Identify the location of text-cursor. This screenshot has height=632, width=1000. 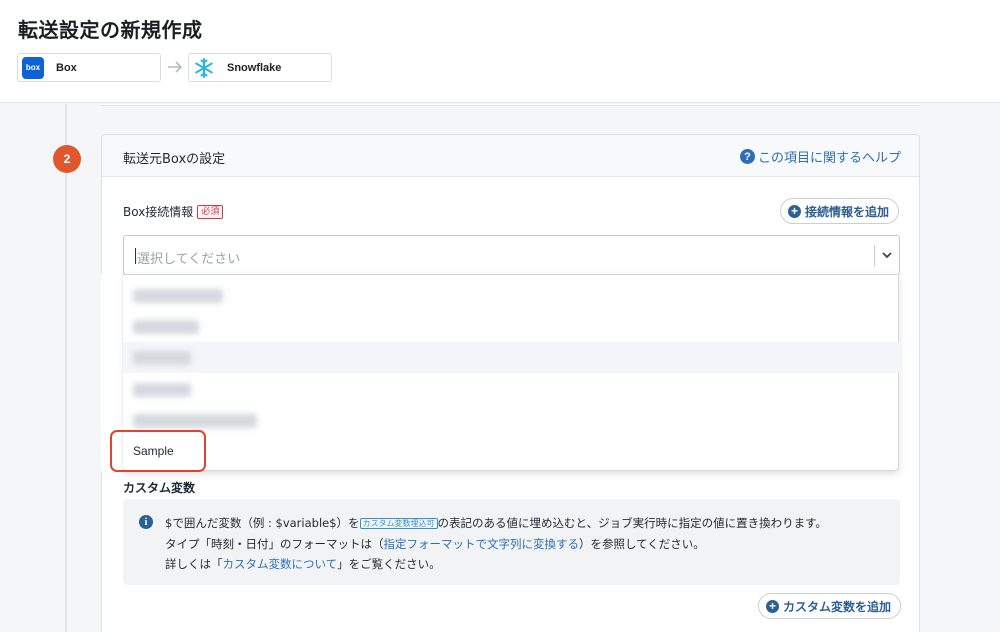
(135, 256).